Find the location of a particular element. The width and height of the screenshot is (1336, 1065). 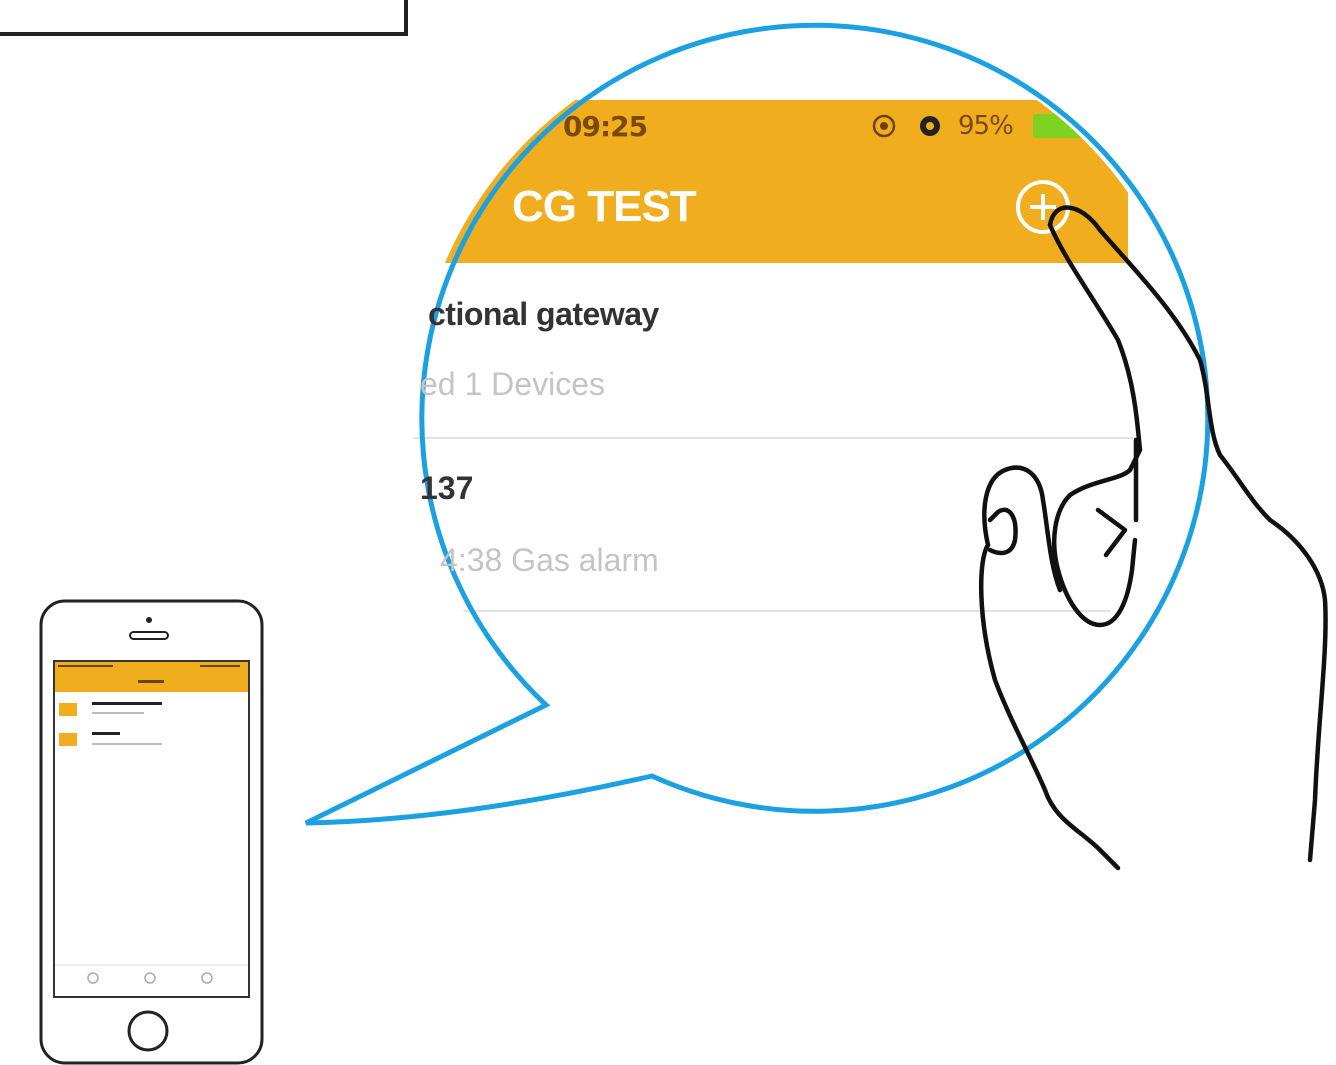

sensor-thumb-icon is located at coordinates (68, 739).